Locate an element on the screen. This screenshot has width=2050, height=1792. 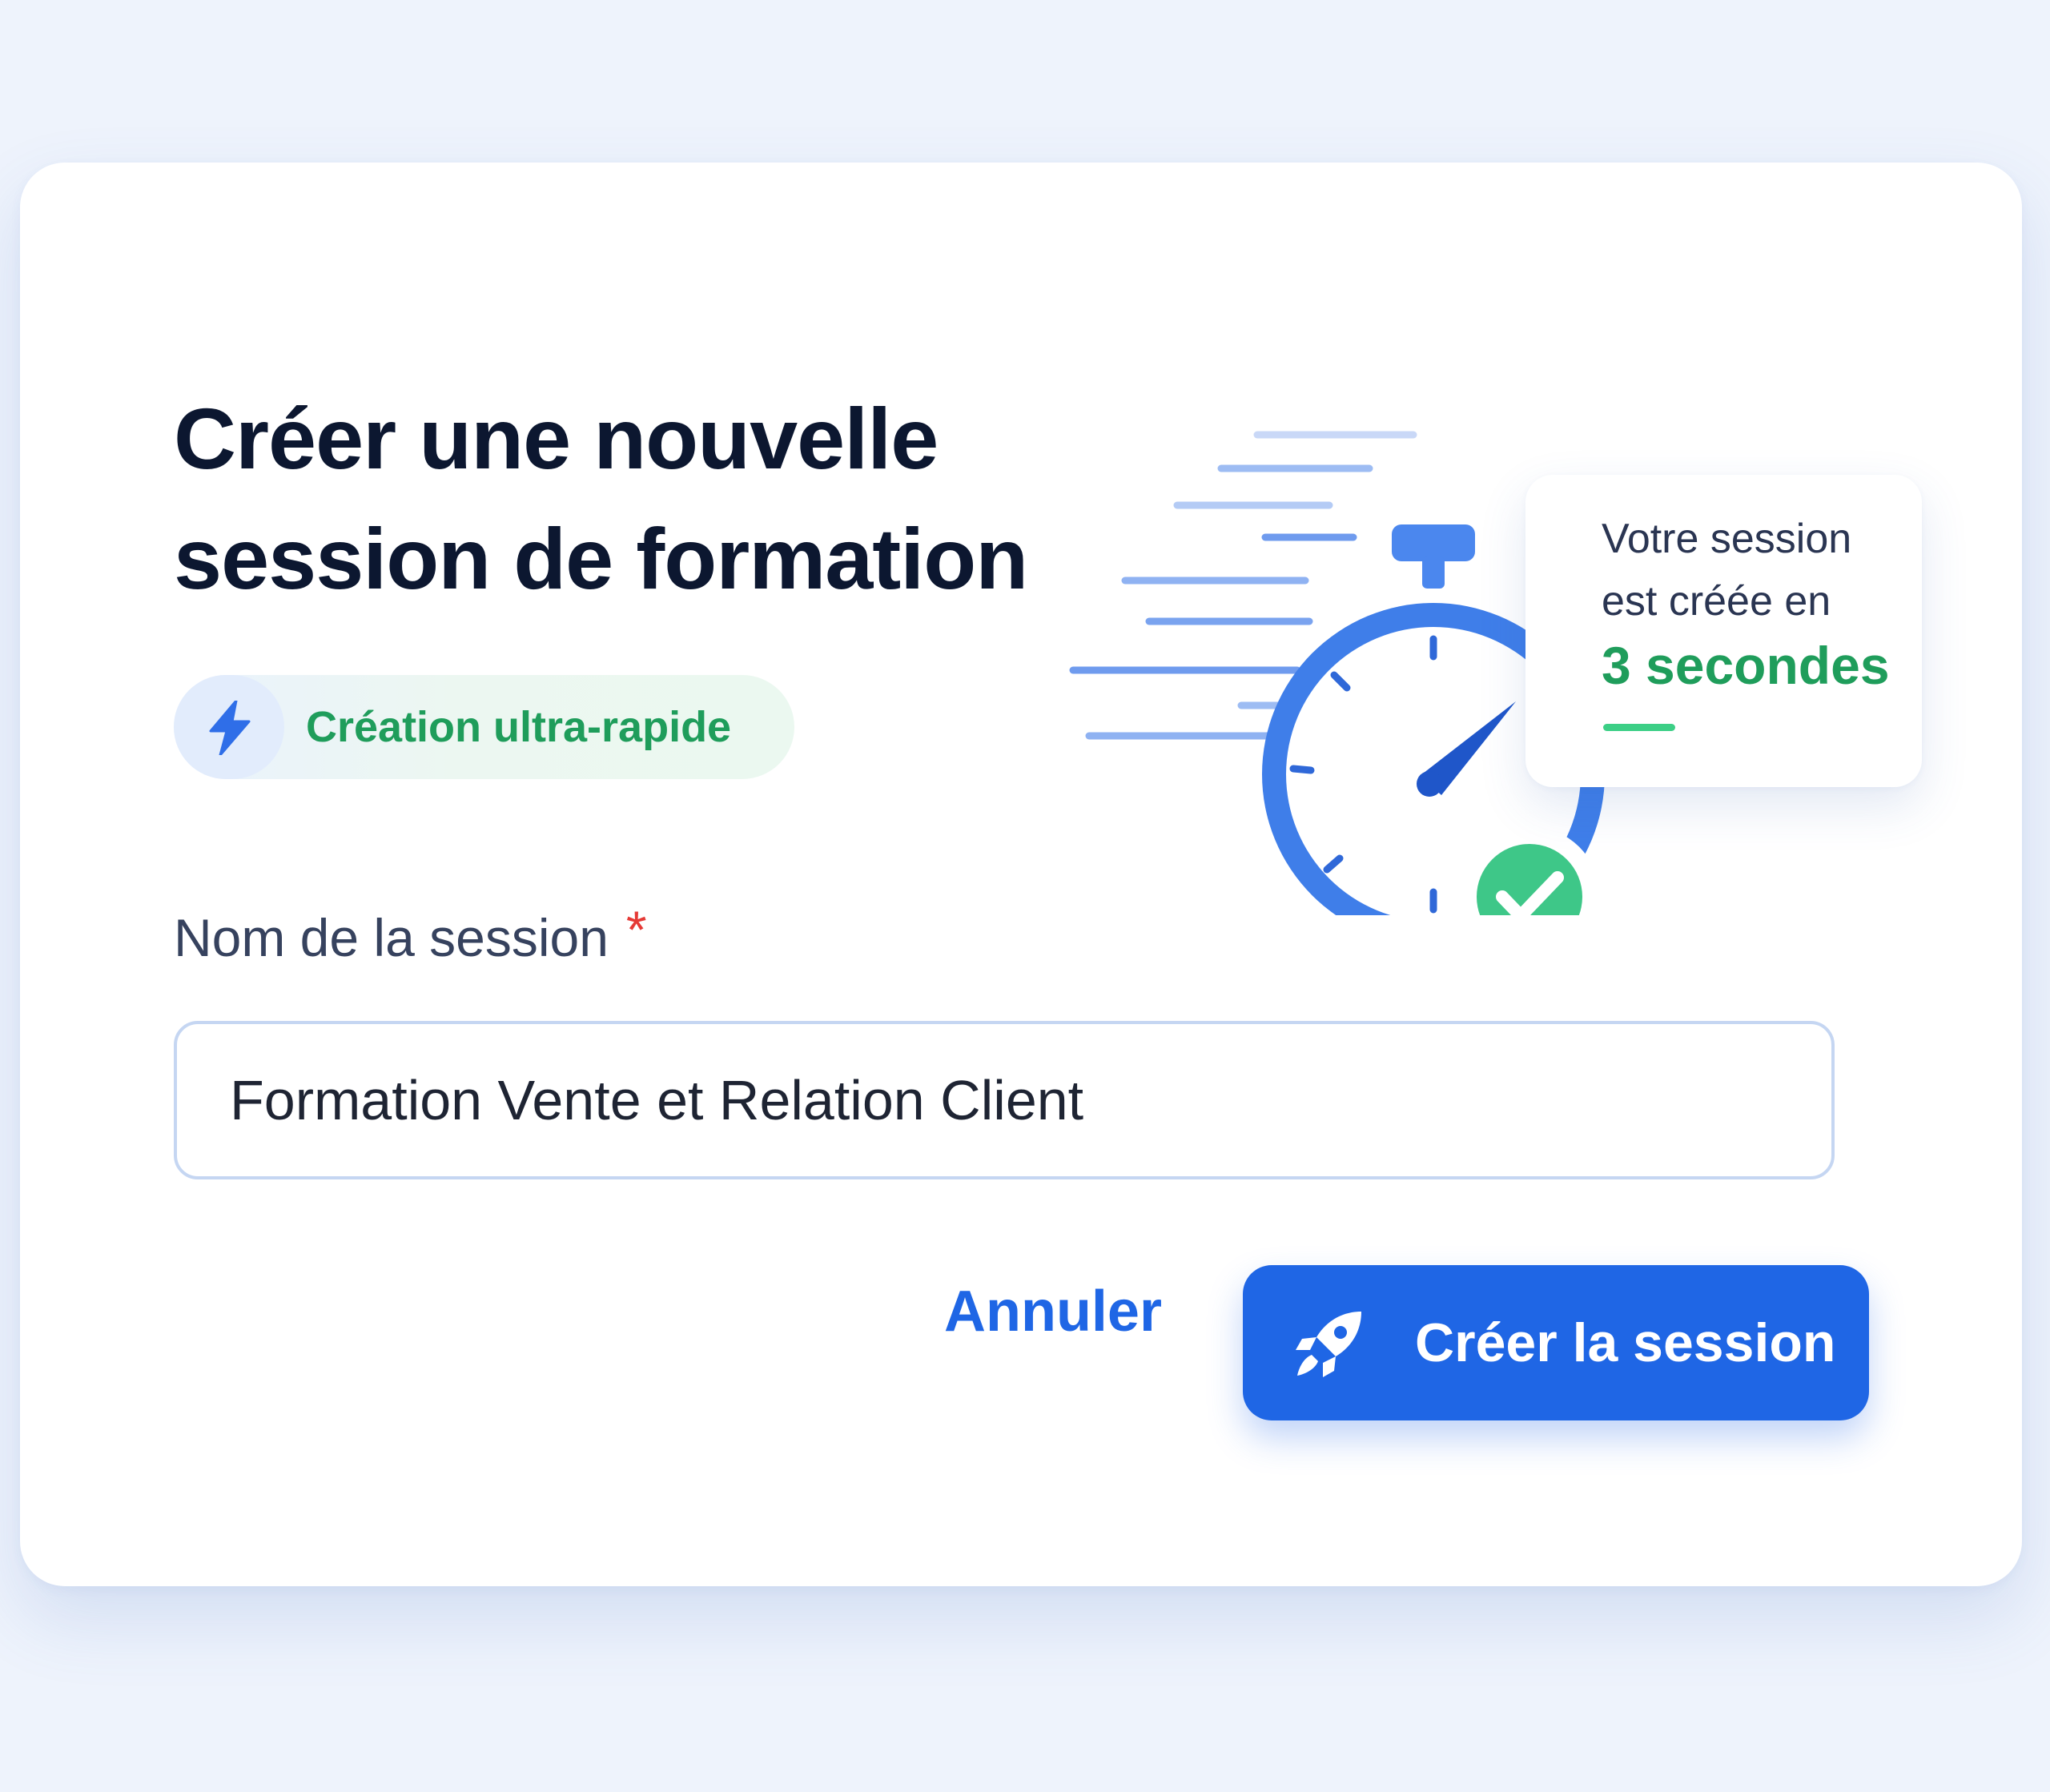
session-name-label-text: Nom de la session is located at coordinates (391, 937).